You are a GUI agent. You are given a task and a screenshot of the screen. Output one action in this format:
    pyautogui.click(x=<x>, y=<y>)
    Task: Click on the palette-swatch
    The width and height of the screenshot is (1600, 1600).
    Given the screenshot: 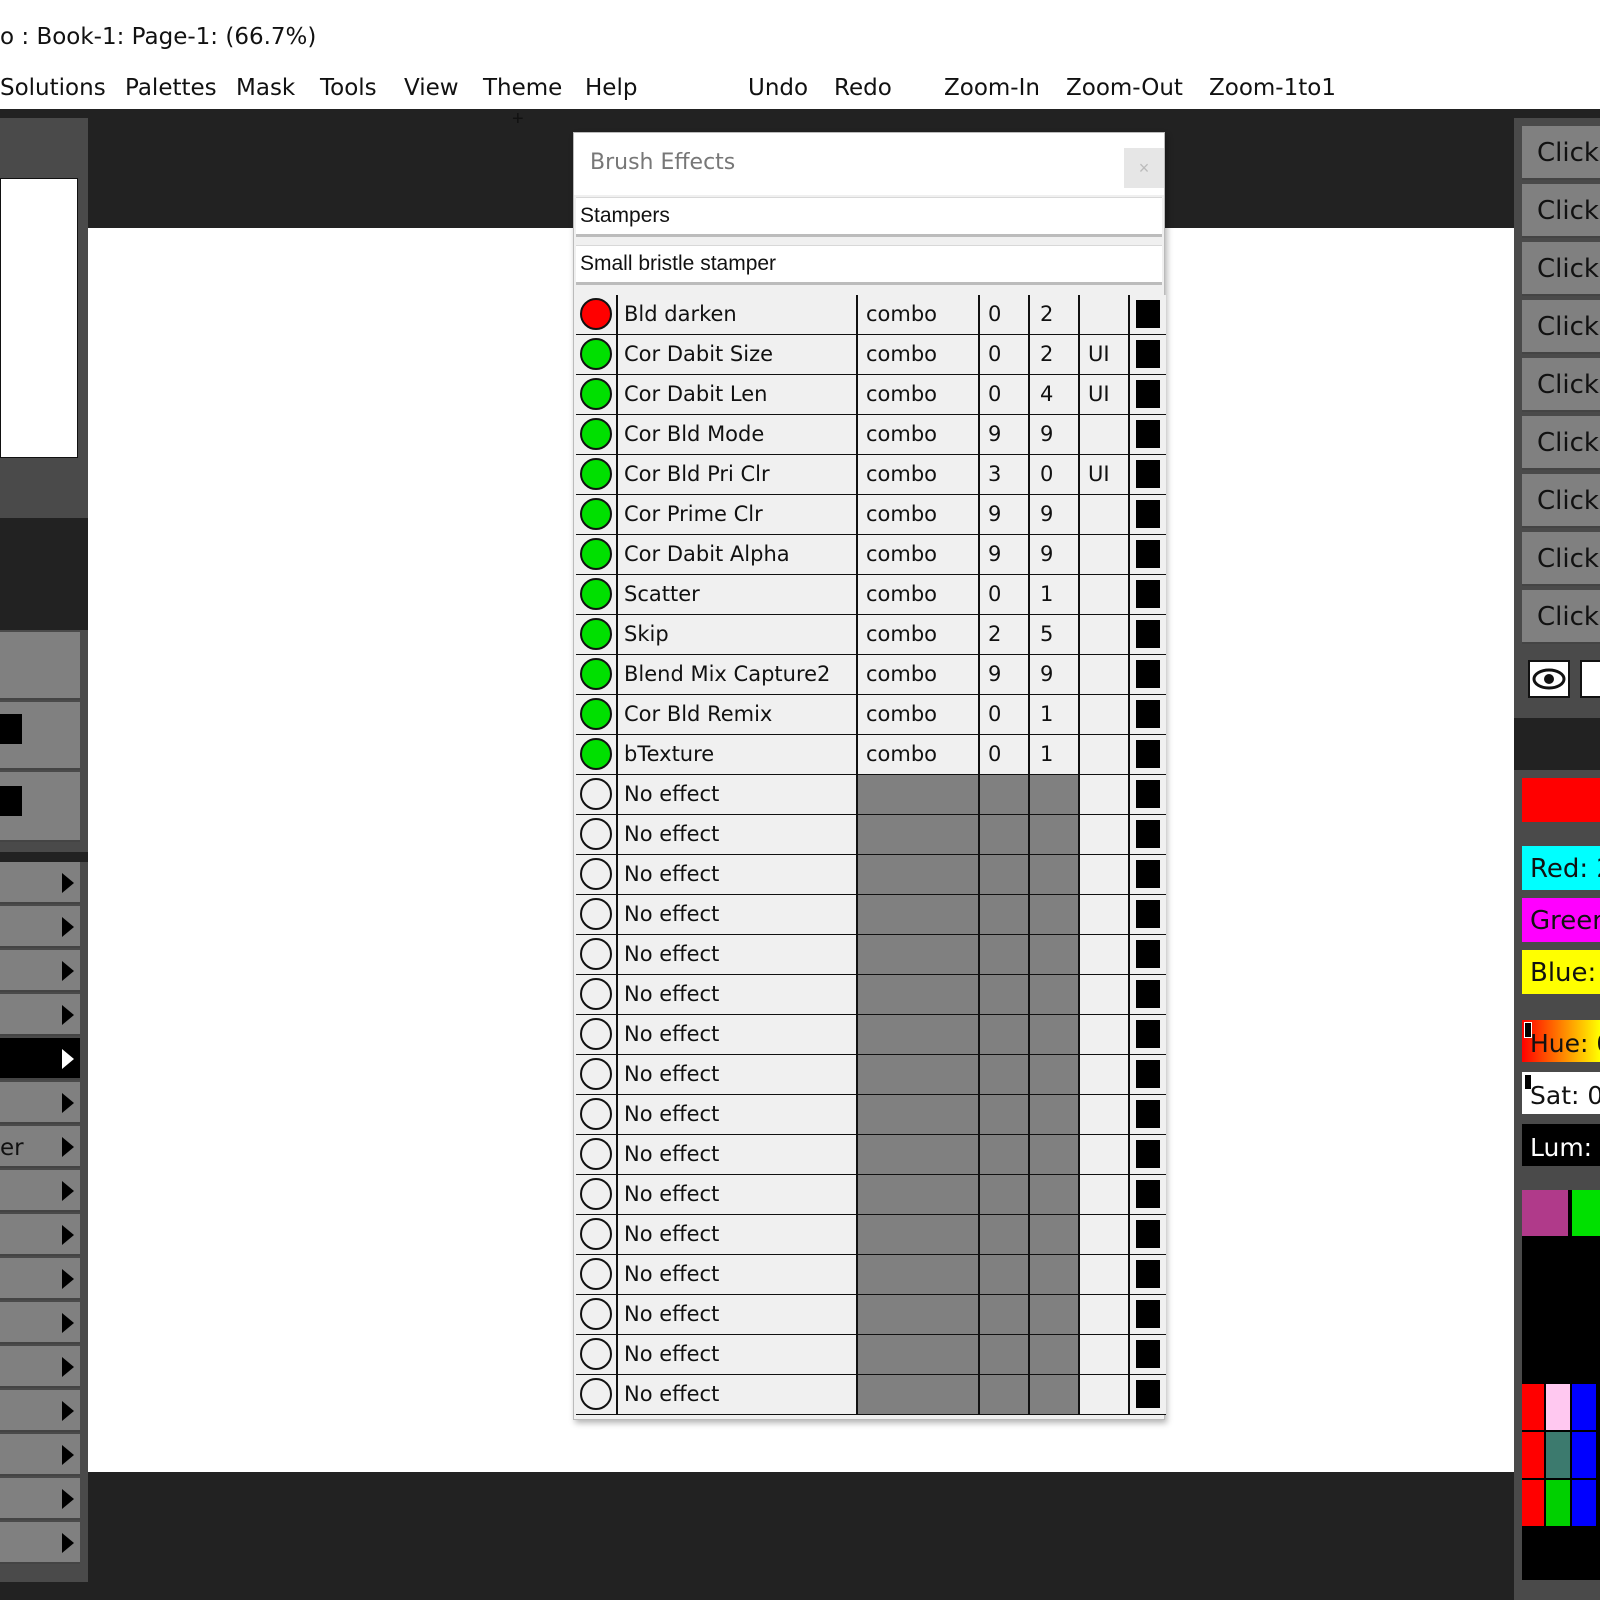 What is the action you would take?
    pyautogui.click(x=1533, y=1455)
    